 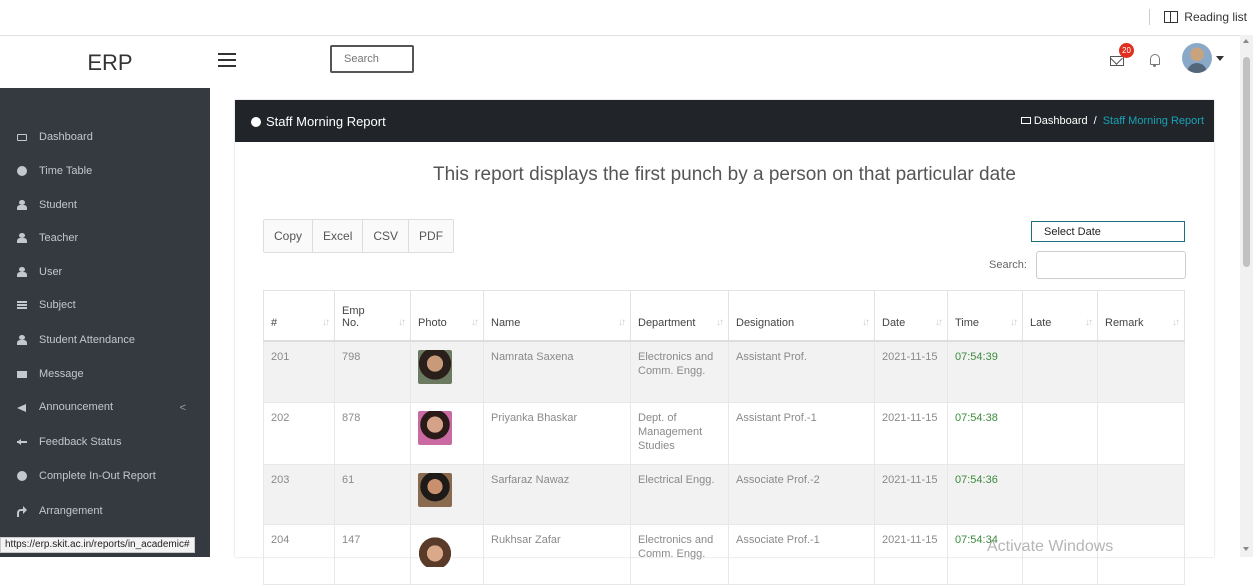 What do you see at coordinates (105, 272) in the screenshot?
I see `sidebar-item-user: User` at bounding box center [105, 272].